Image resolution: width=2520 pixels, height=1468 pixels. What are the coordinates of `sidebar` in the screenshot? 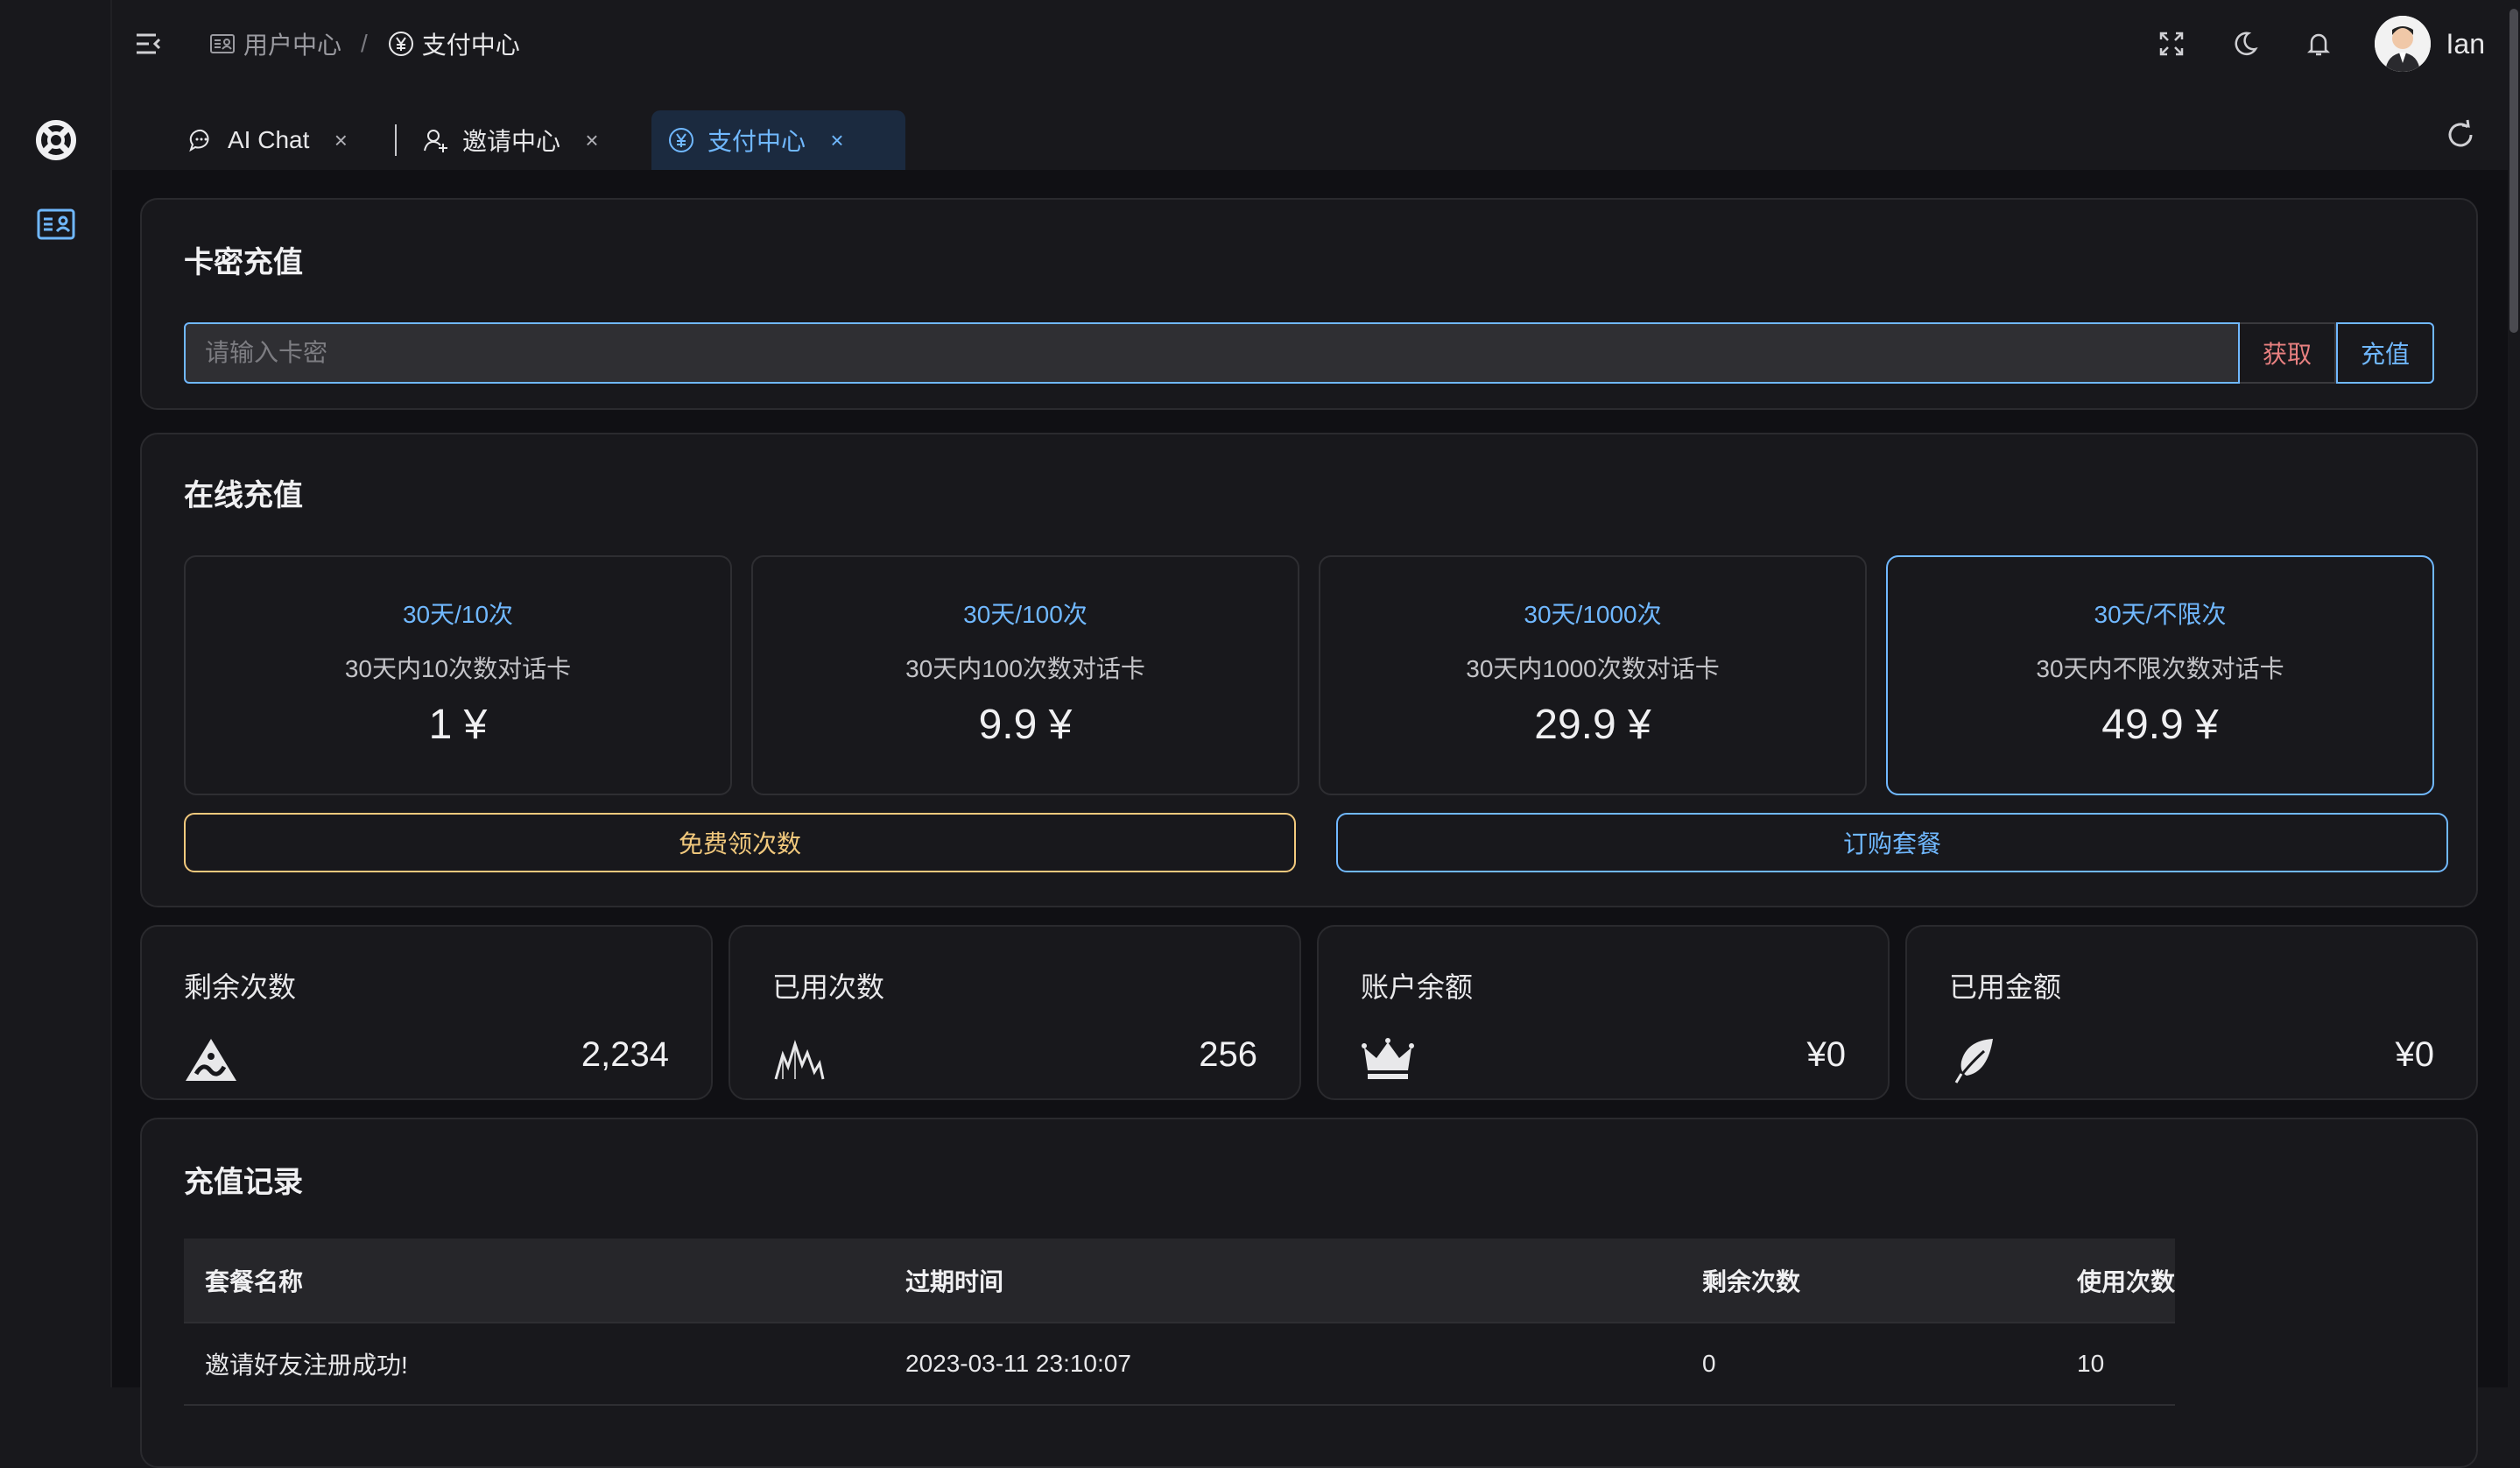 It's located at (56, 694).